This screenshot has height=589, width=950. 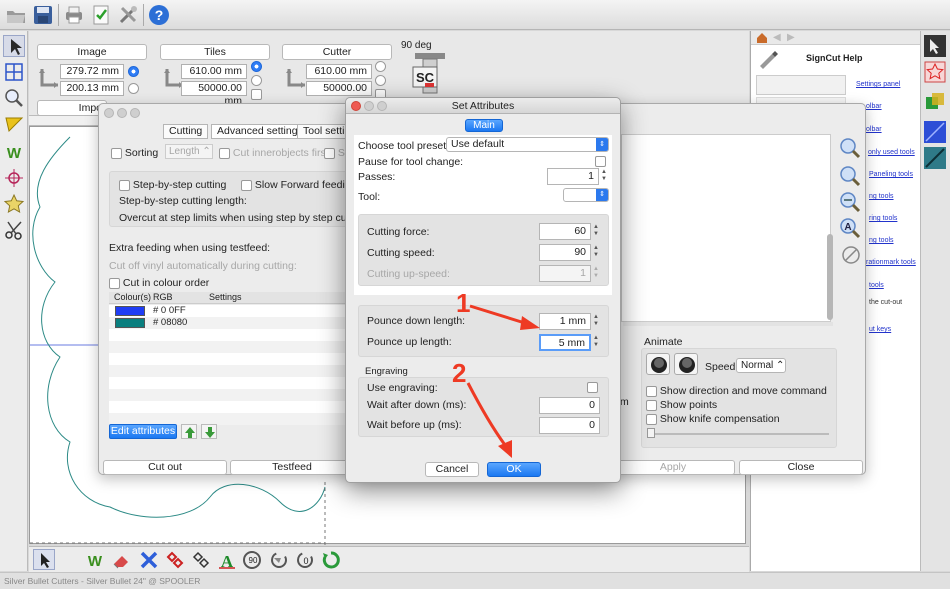 What do you see at coordinates (459, 373) in the screenshot?
I see `annotation-number-2: 2` at bounding box center [459, 373].